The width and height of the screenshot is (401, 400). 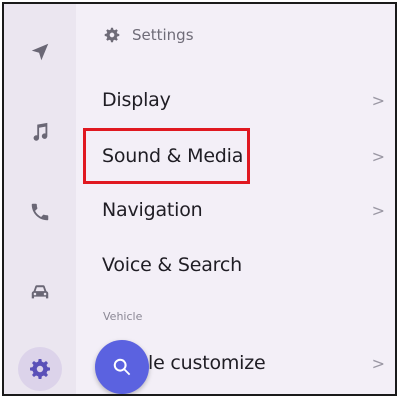 I want to click on menu-item-label: Voice & Search, so click(x=172, y=265).